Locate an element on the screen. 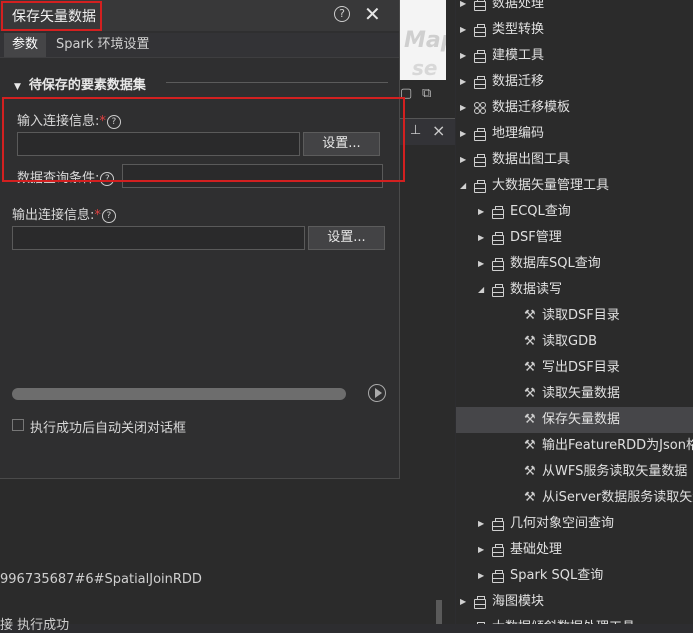 Image resolution: width=693 pixels, height=633 pixels. tree-node: ▶ 几何对象空间查询 is located at coordinates (574, 524).